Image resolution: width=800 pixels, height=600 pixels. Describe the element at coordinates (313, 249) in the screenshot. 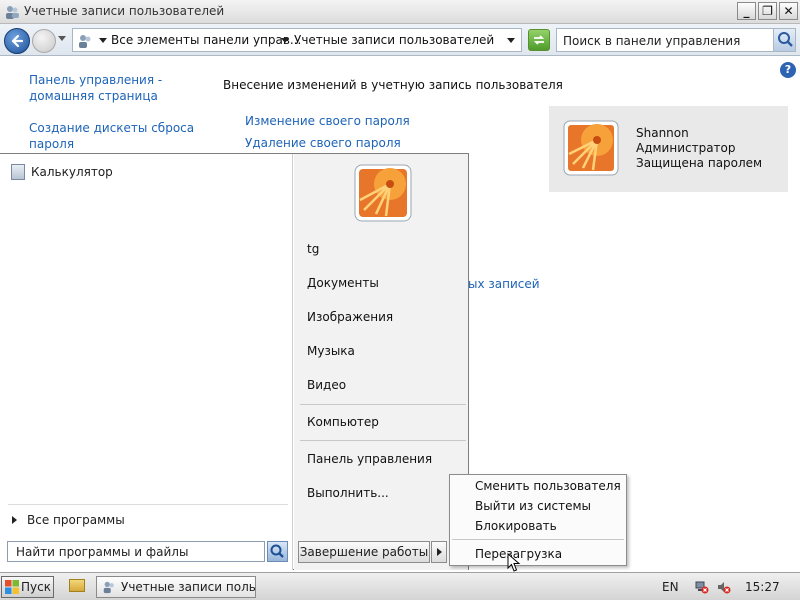

I see `start-item-user-folder: tg` at that location.